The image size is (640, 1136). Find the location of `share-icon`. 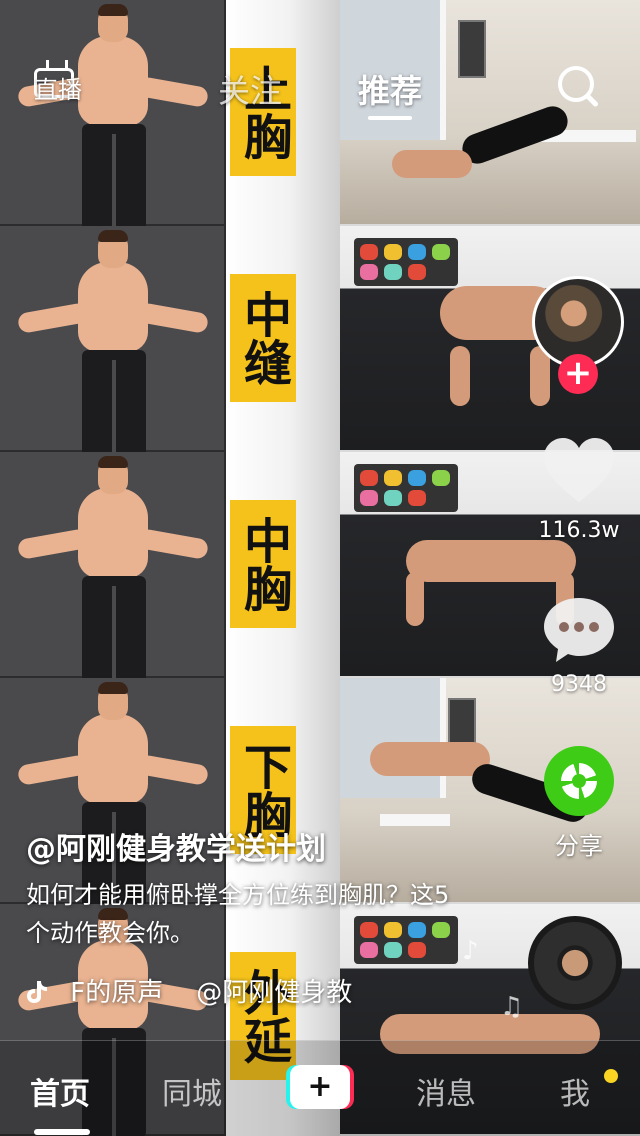

share-icon is located at coordinates (579, 781).